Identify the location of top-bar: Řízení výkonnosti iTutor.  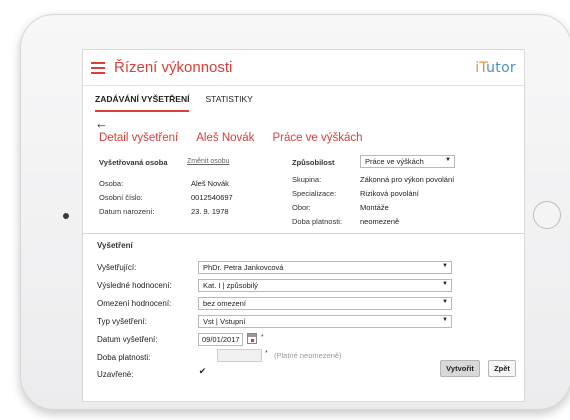
(303, 68).